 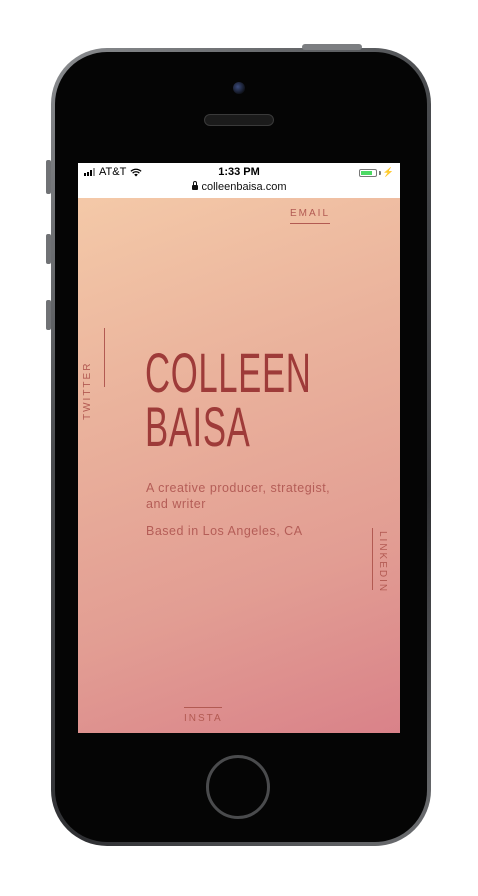 I want to click on power-button, so click(x=332, y=47).